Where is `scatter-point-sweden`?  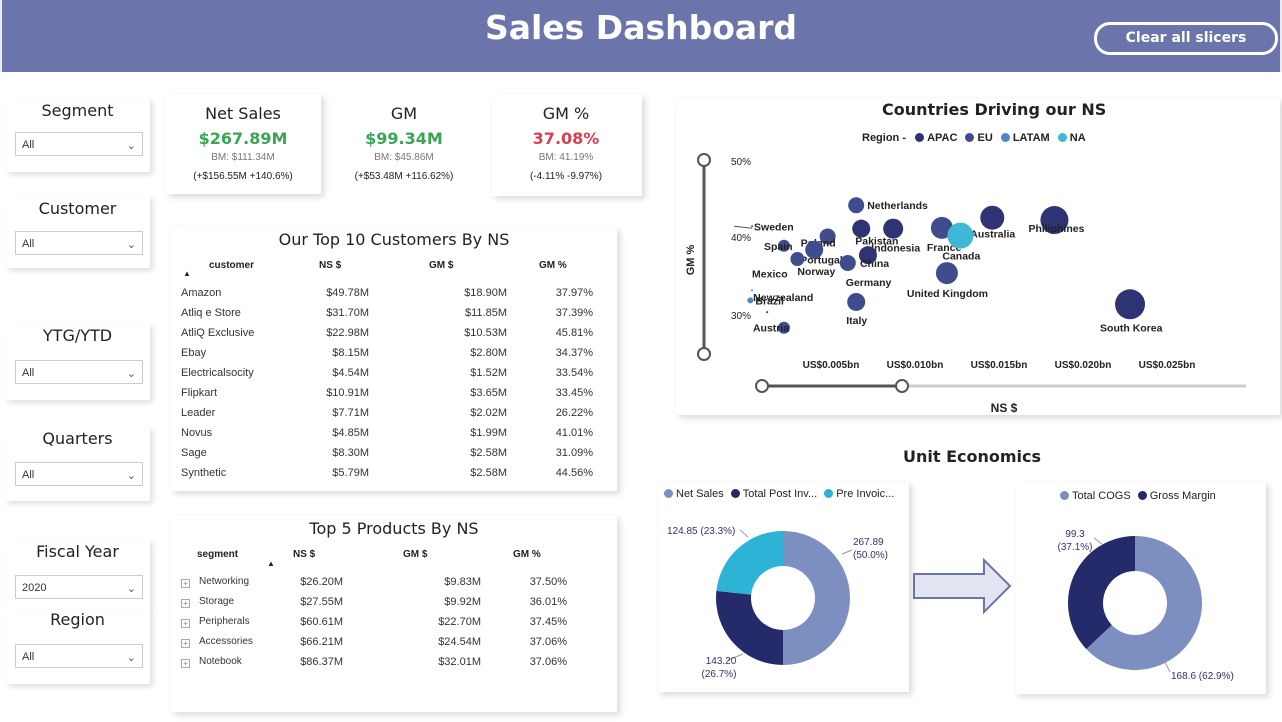 scatter-point-sweden is located at coordinates (752, 226).